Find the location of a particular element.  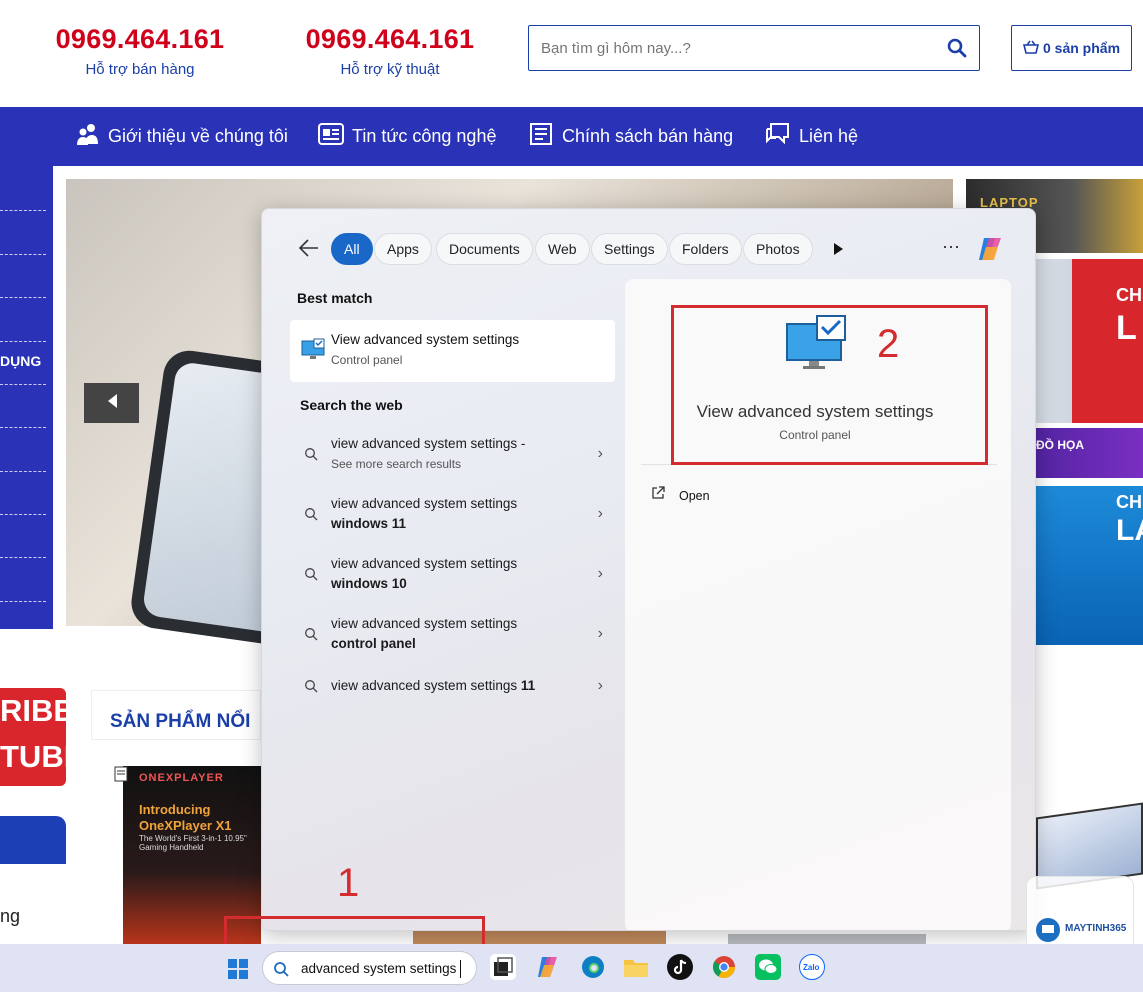

arrow-left-icon is located at coordinates (112, 403).